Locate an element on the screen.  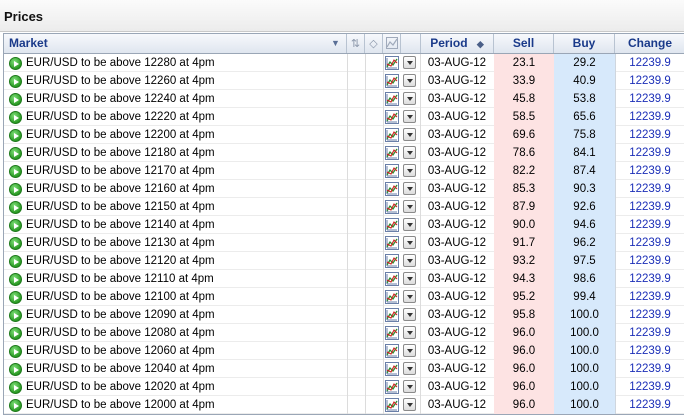
market-name: EUR/USD to be above 12100 at 4pm is located at coordinates (185, 297).